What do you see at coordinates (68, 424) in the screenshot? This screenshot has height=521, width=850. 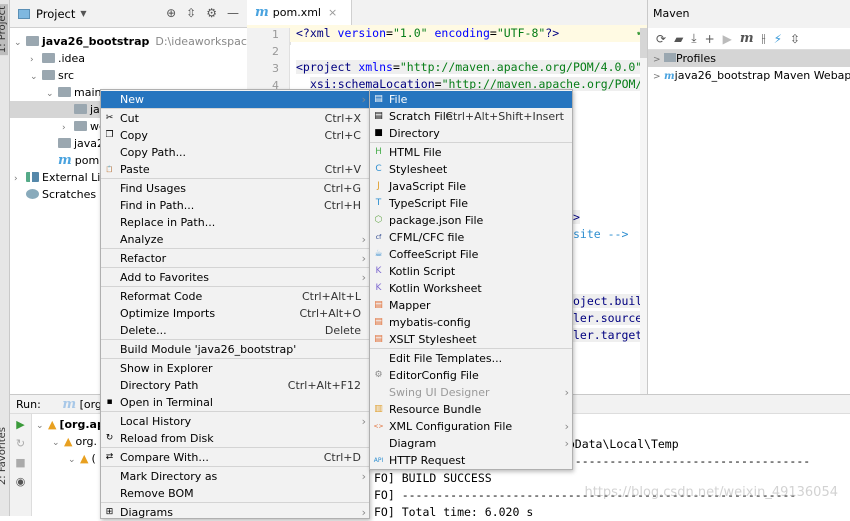 I see `run-tree-item: ⌄ ▲ [org.ap` at bounding box center [68, 424].